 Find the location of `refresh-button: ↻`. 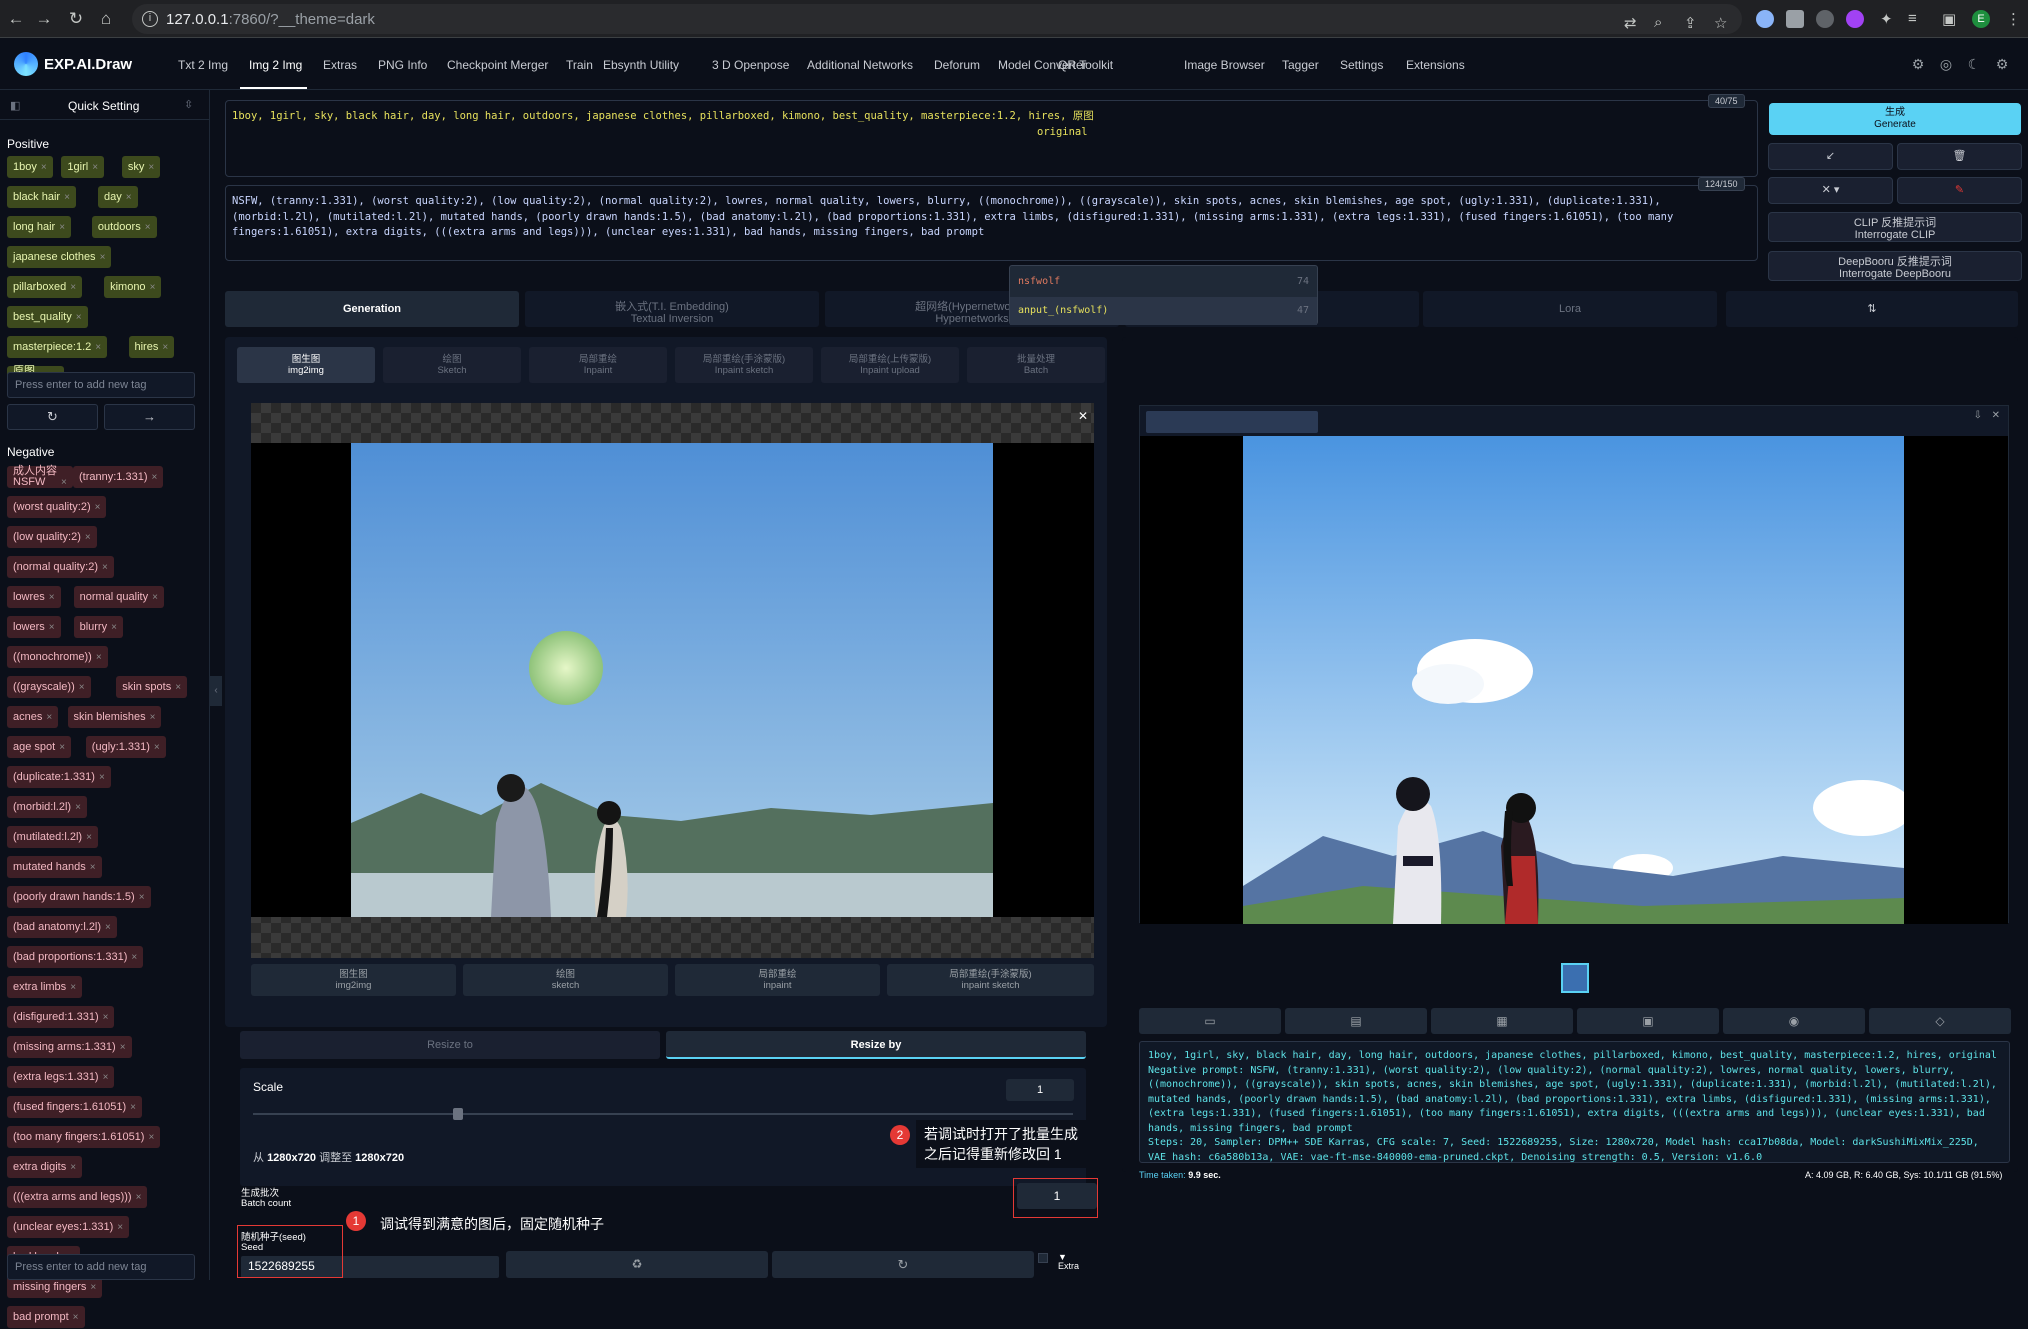

refresh-button: ↻ is located at coordinates (52, 417).